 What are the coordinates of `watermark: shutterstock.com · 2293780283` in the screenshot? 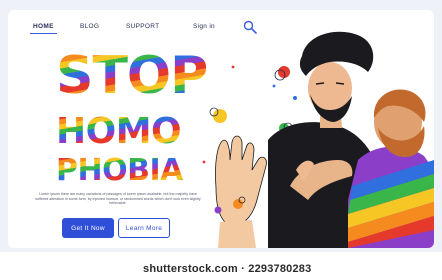 It's located at (227, 269).